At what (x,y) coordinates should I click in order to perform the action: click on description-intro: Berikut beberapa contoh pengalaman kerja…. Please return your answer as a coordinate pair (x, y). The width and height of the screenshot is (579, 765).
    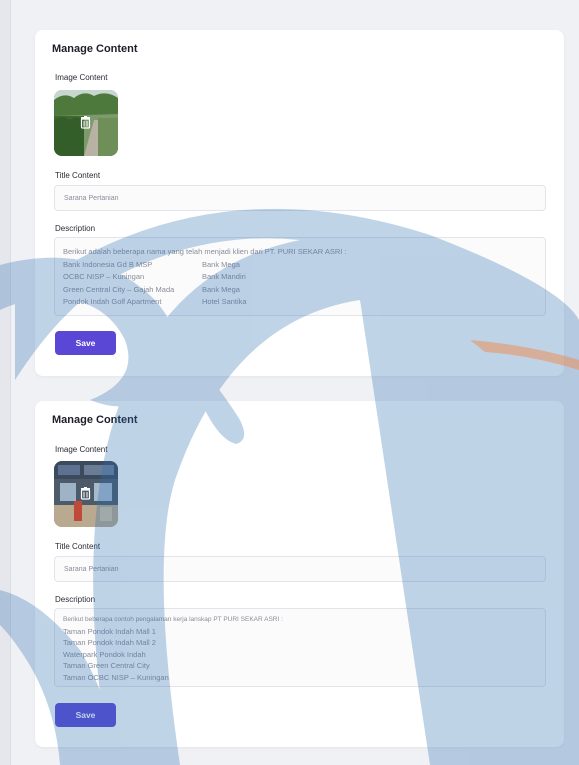
    Looking at the image, I should click on (173, 619).